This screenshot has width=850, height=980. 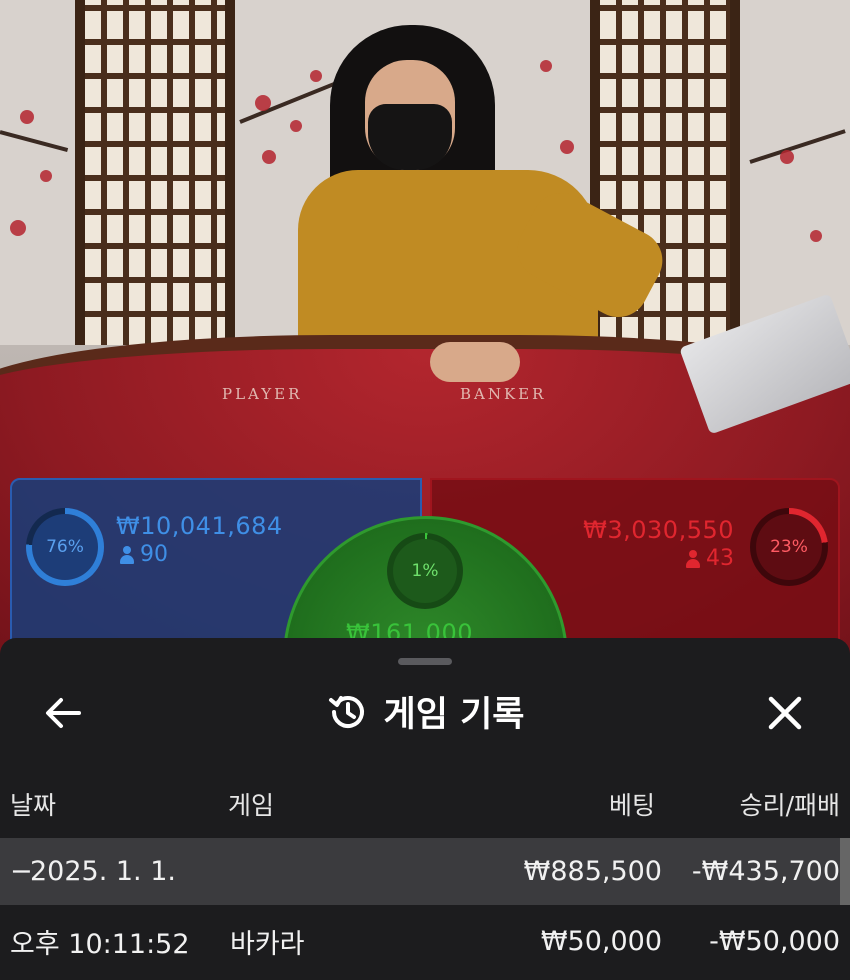 I want to click on banker-percent-ring: 23%, so click(x=789, y=547).